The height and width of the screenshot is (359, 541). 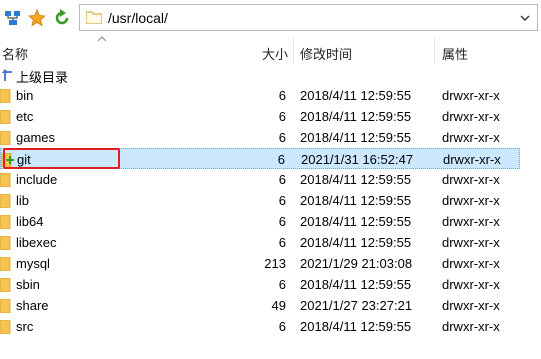 What do you see at coordinates (33, 263) in the screenshot?
I see `file-name: mysql` at bounding box center [33, 263].